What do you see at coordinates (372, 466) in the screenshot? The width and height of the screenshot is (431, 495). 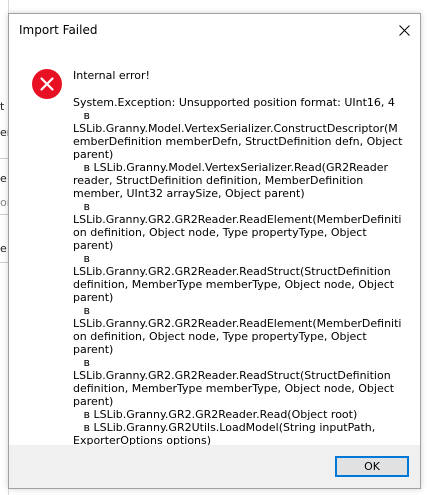 I see `ok-button: OK` at bounding box center [372, 466].